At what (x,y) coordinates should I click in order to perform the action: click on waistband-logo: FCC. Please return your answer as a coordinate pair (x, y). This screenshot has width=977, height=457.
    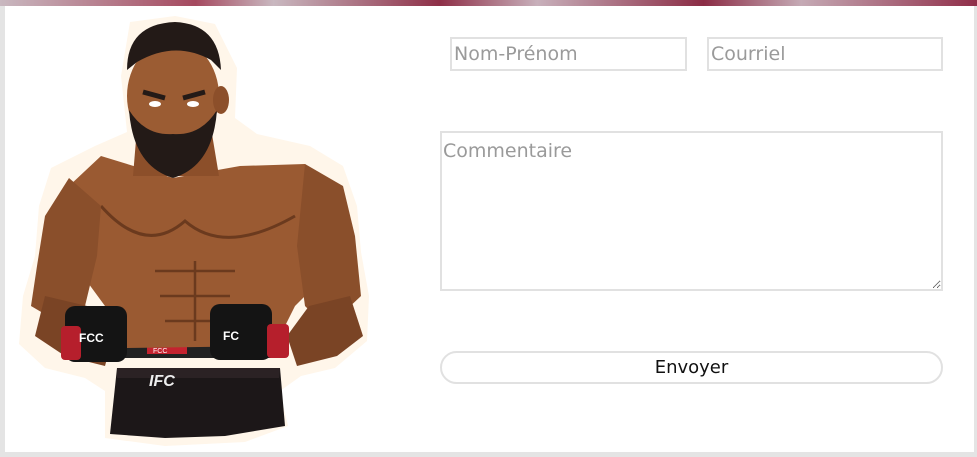
    Looking at the image, I should click on (160, 351).